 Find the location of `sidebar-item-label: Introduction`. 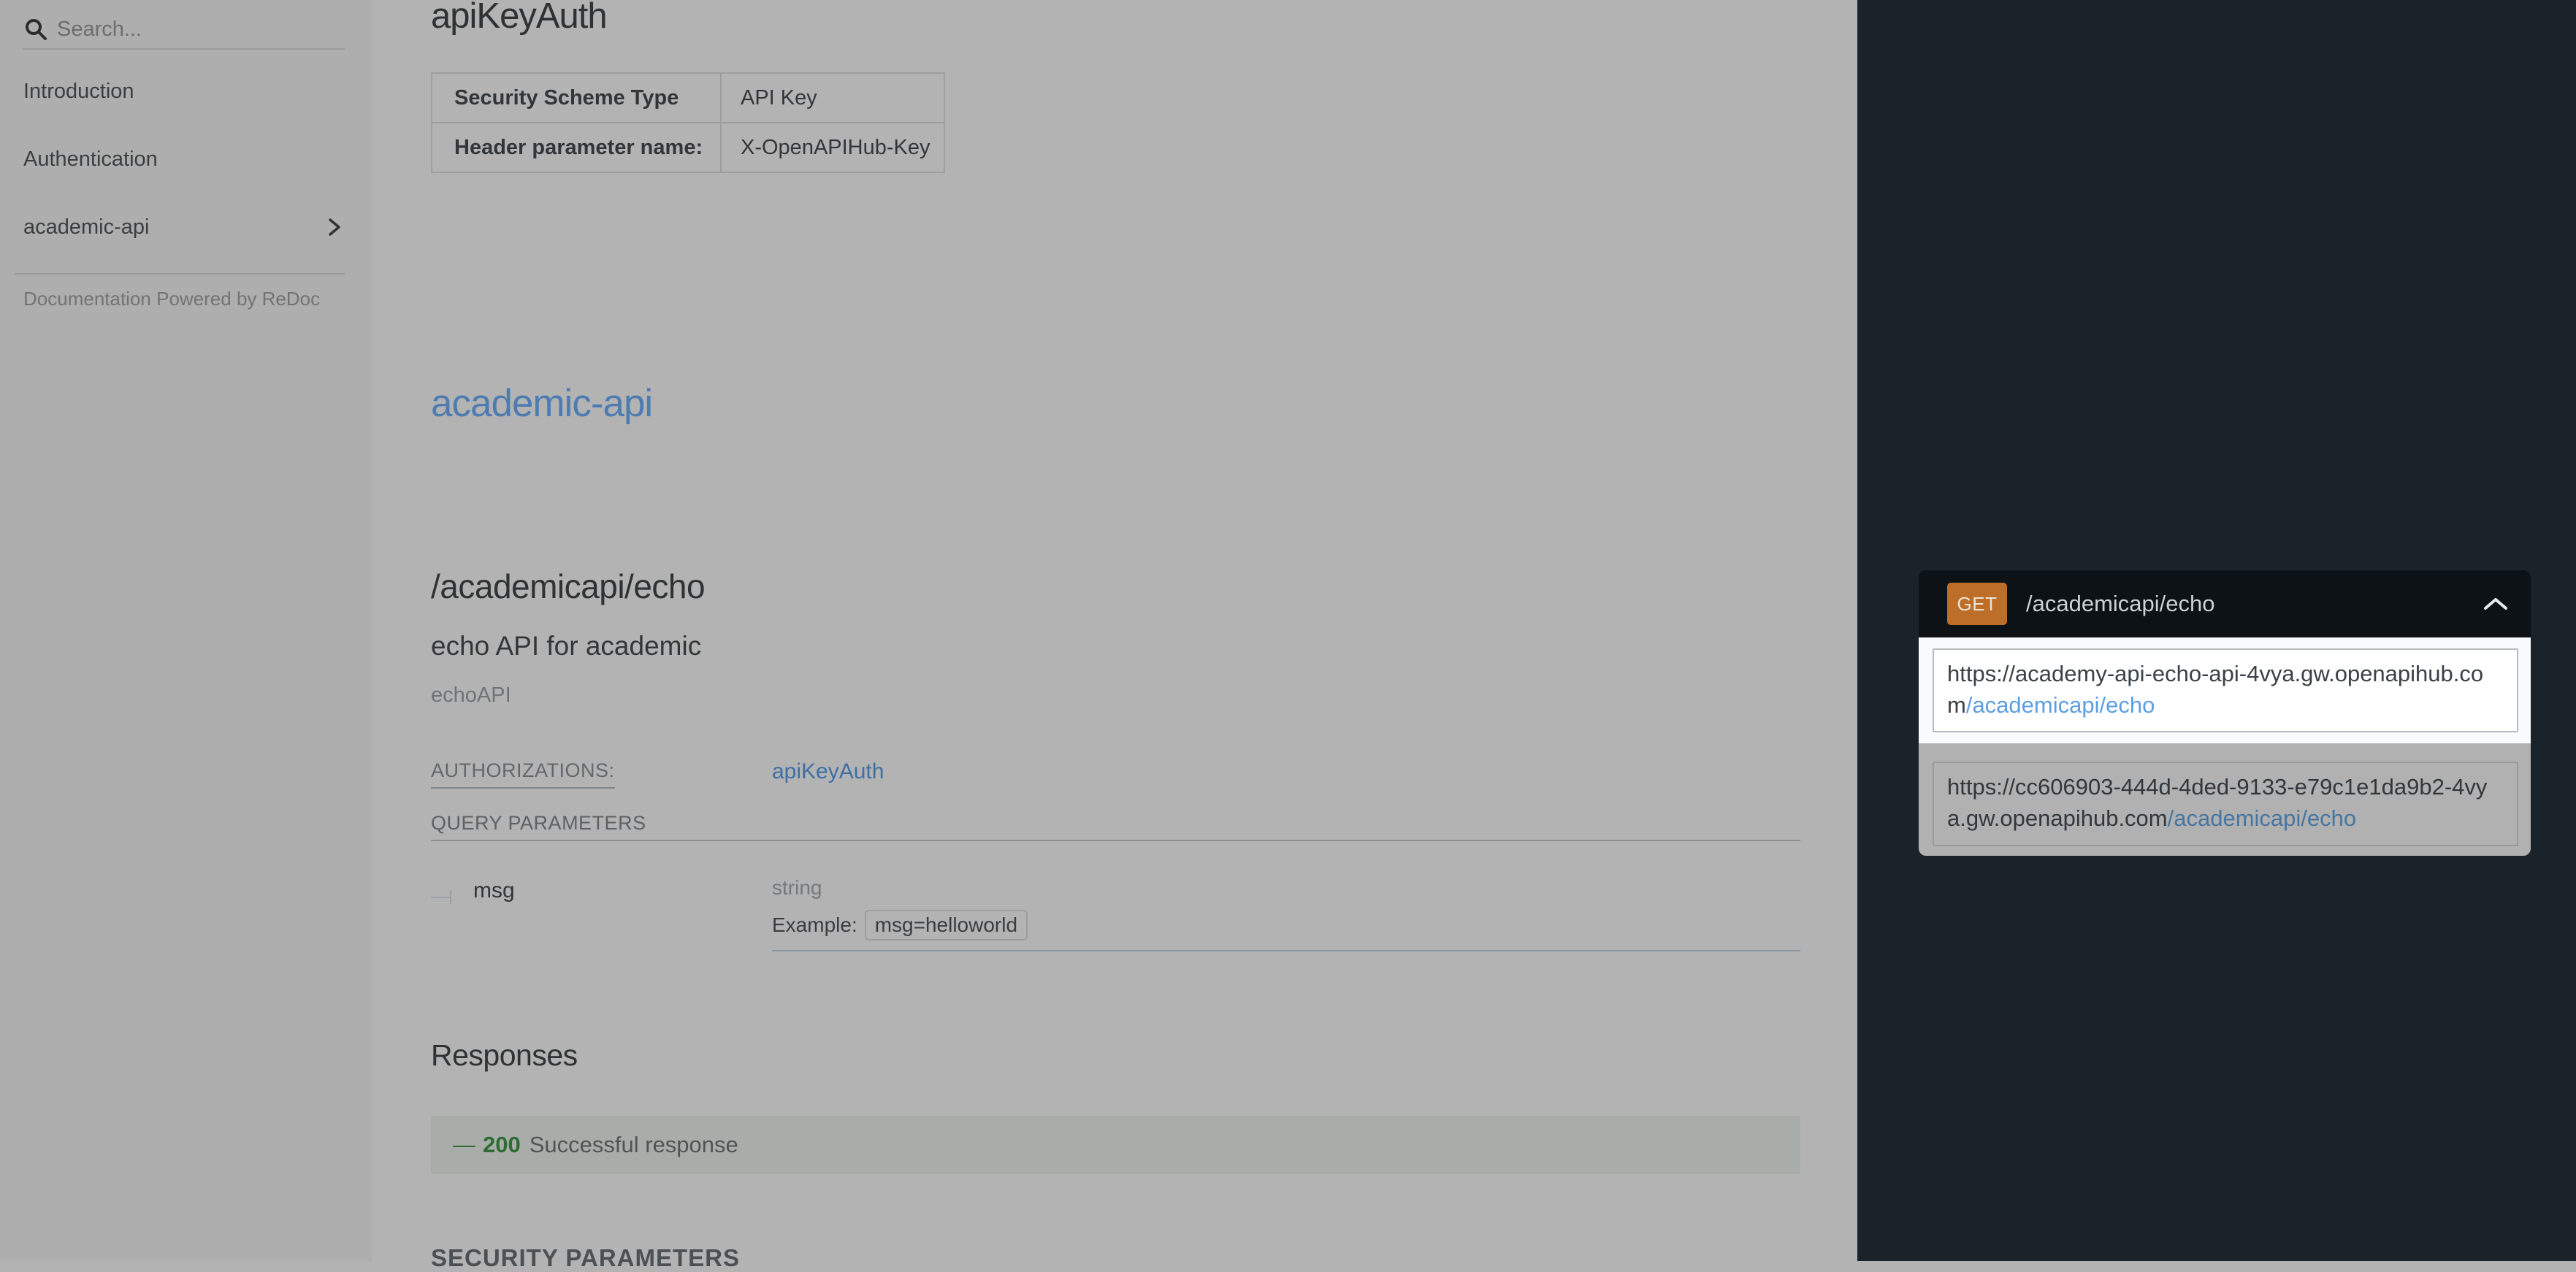

sidebar-item-label: Introduction is located at coordinates (78, 91).